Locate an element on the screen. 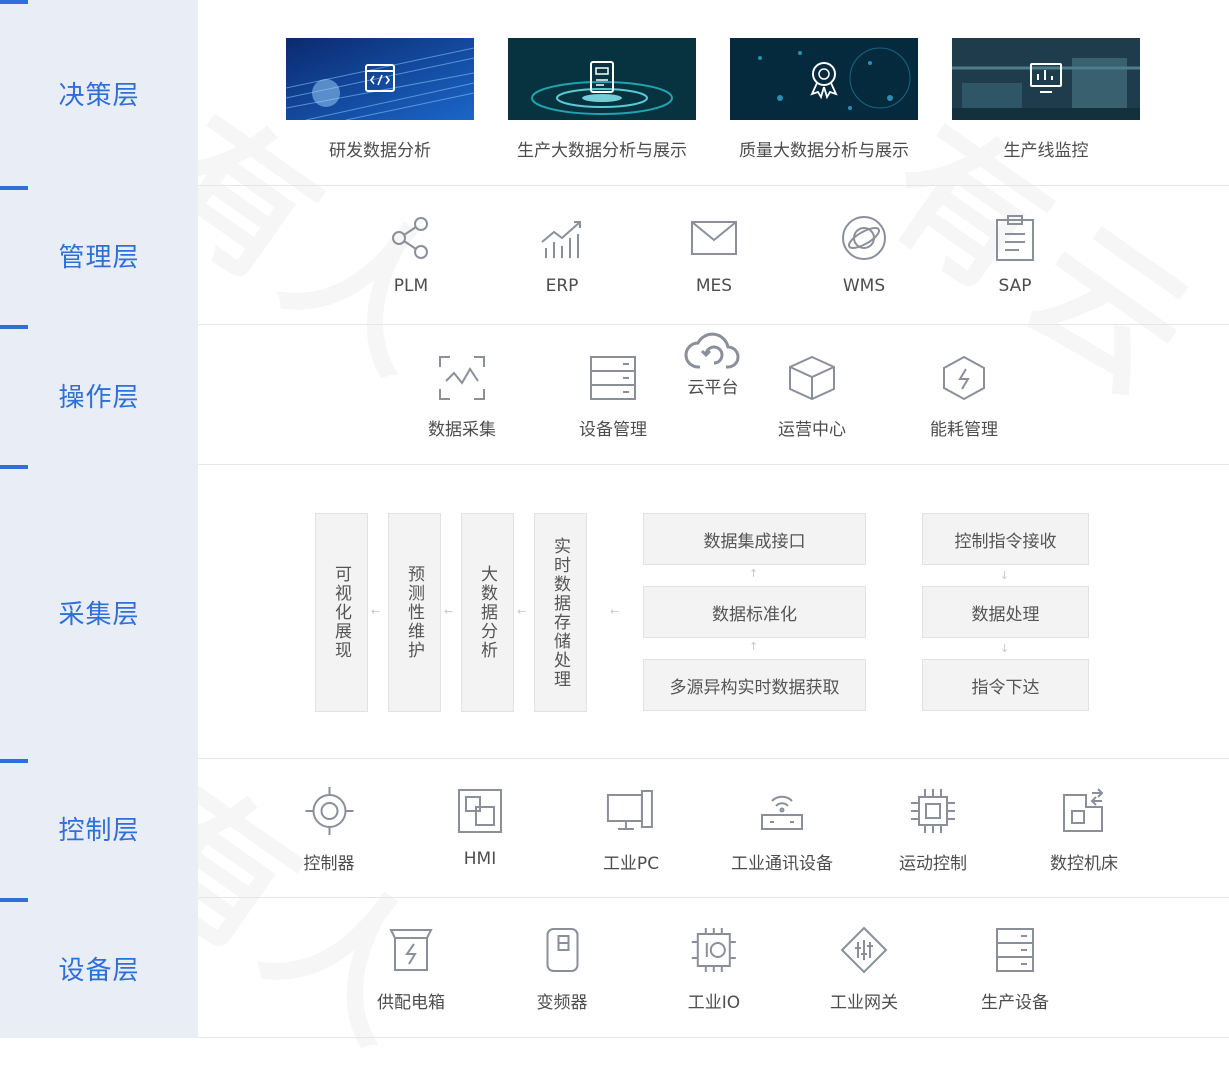  ops-data-collection: 数据采集 is located at coordinates (462, 397).